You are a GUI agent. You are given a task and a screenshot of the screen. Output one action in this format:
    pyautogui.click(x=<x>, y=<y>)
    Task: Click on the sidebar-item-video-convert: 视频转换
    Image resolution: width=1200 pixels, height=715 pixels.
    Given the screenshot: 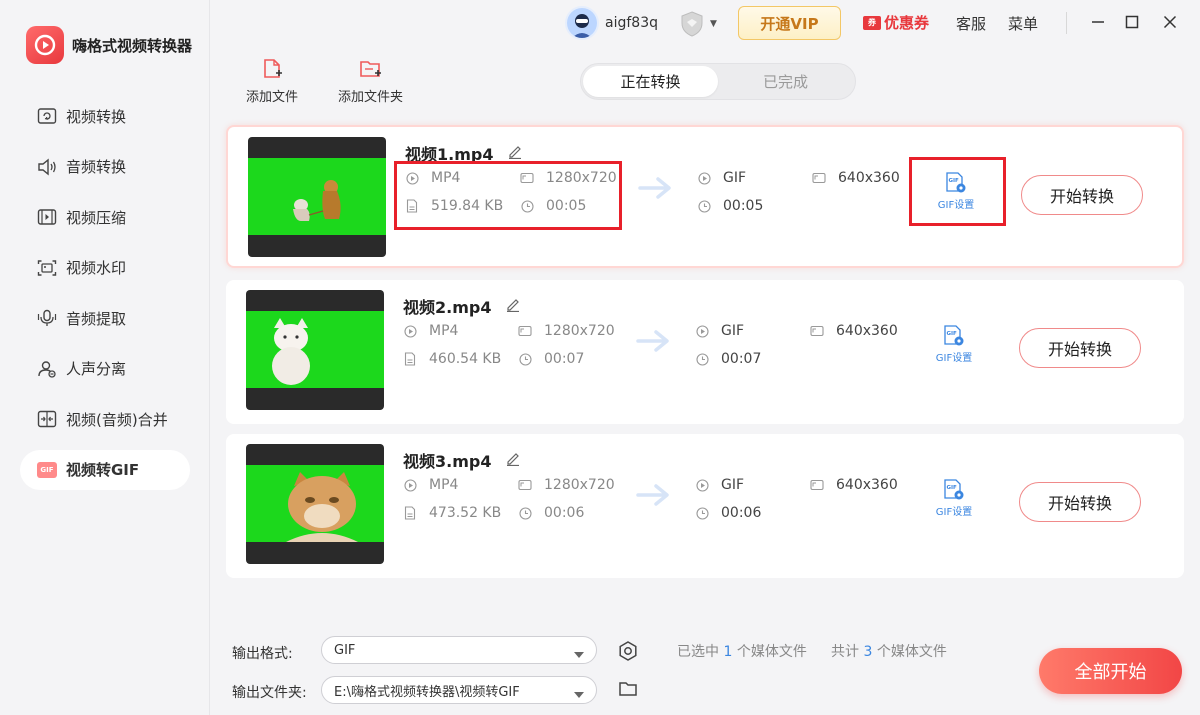 What is the action you would take?
    pyautogui.click(x=105, y=116)
    